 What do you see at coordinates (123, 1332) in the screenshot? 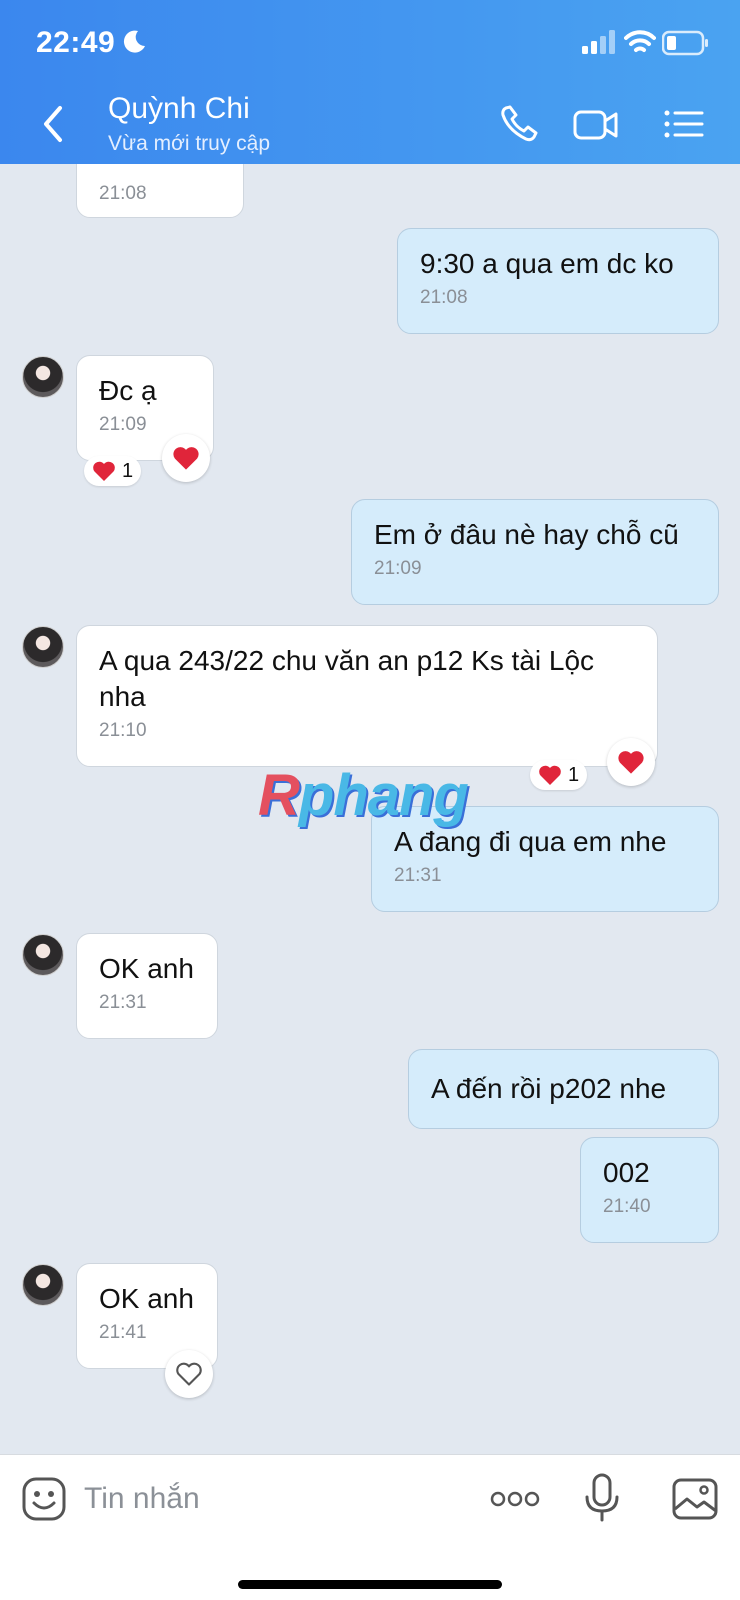
I see `message-time: 21:41` at bounding box center [123, 1332].